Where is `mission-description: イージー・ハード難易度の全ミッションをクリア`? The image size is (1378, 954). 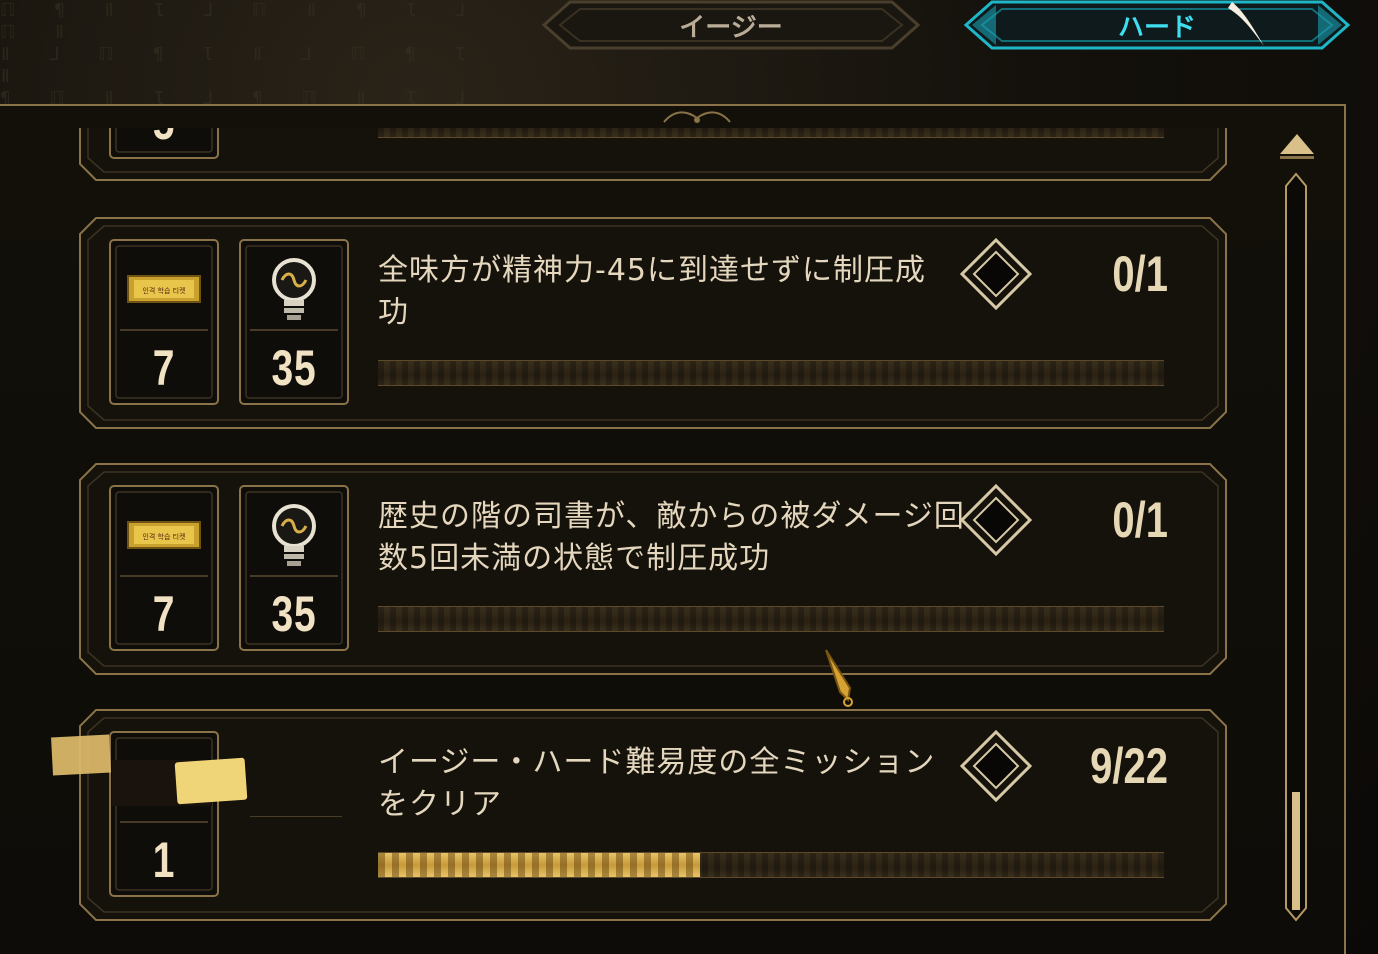 mission-description: イージー・ハード難易度の全ミッションをクリア is located at coordinates (657, 783).